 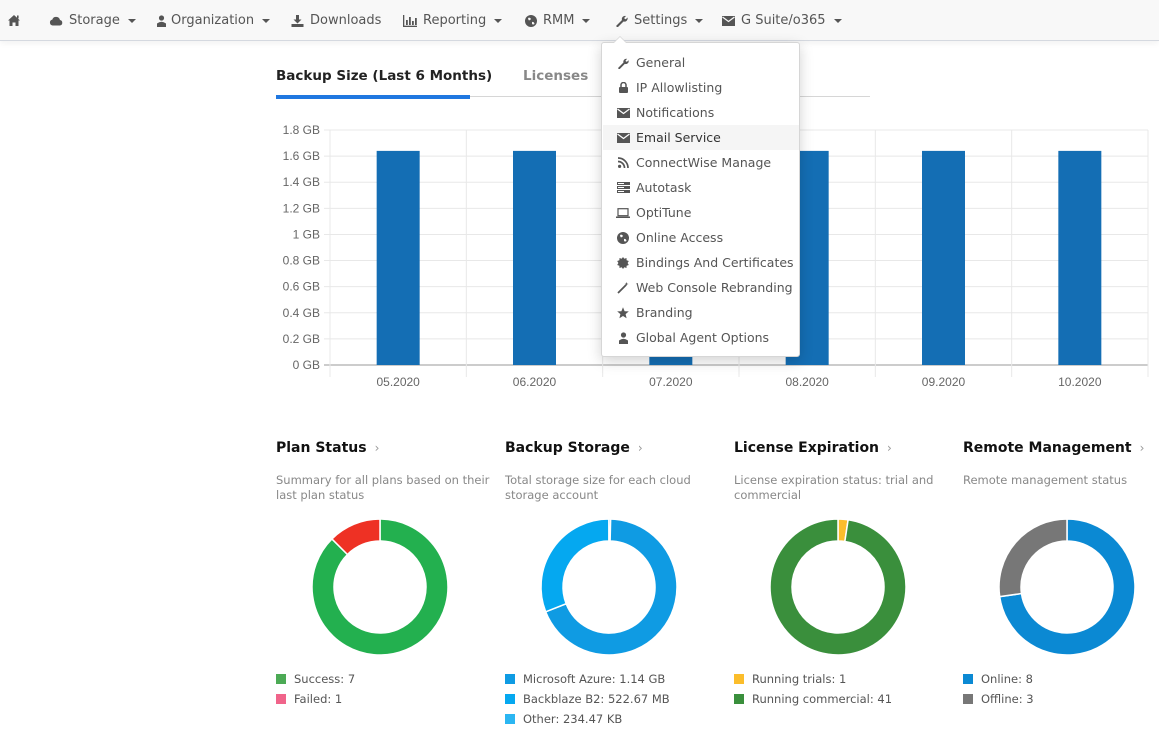 I want to click on settings-menu-item-label: Email Service, so click(x=678, y=137).